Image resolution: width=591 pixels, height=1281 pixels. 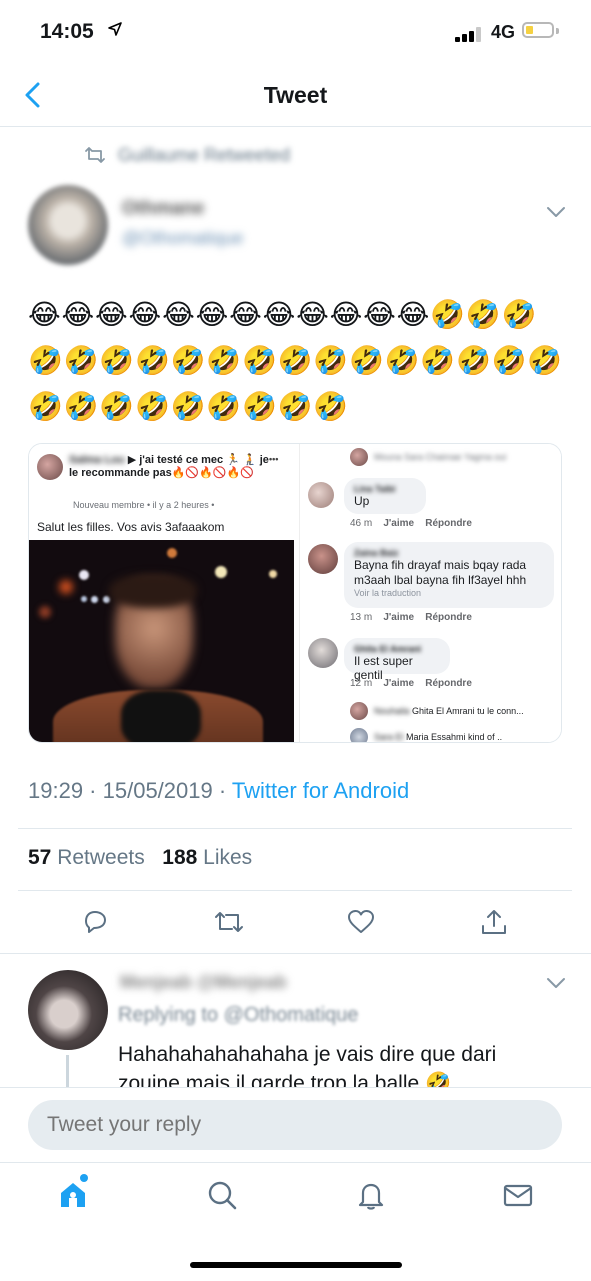 What do you see at coordinates (362, 501) in the screenshot?
I see `fb-comment-text: Up` at bounding box center [362, 501].